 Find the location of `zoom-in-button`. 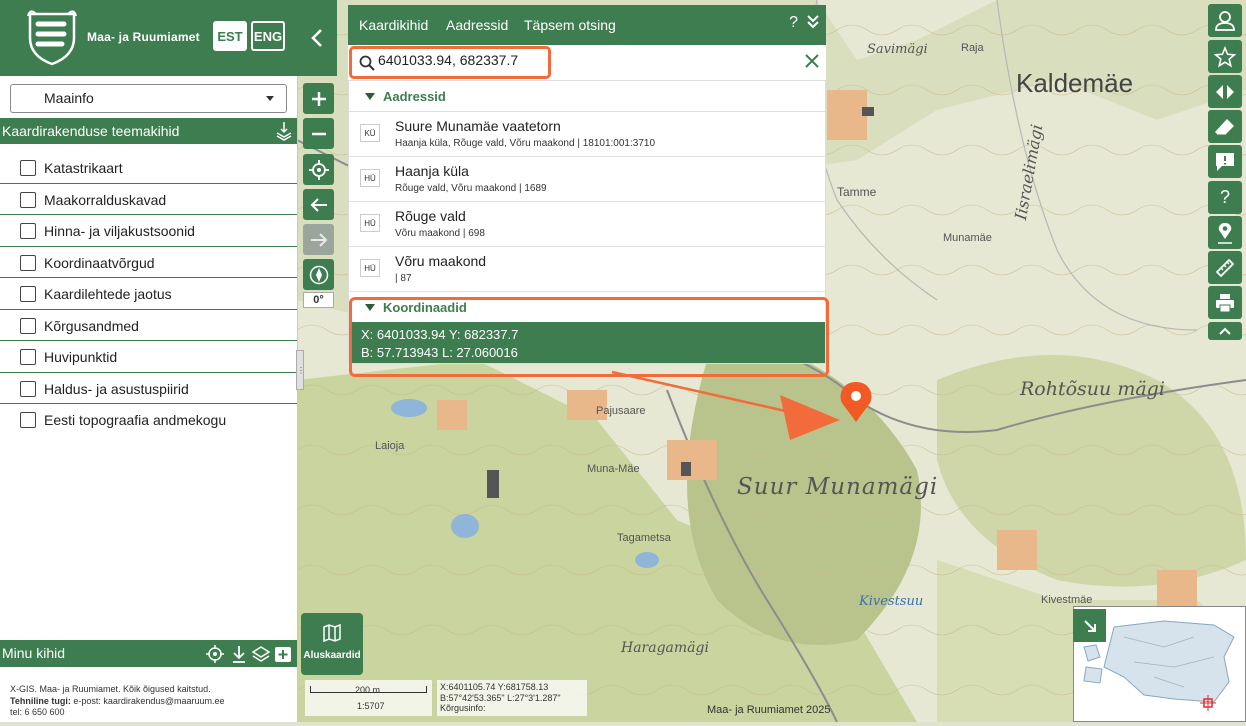

zoom-in-button is located at coordinates (318, 98).